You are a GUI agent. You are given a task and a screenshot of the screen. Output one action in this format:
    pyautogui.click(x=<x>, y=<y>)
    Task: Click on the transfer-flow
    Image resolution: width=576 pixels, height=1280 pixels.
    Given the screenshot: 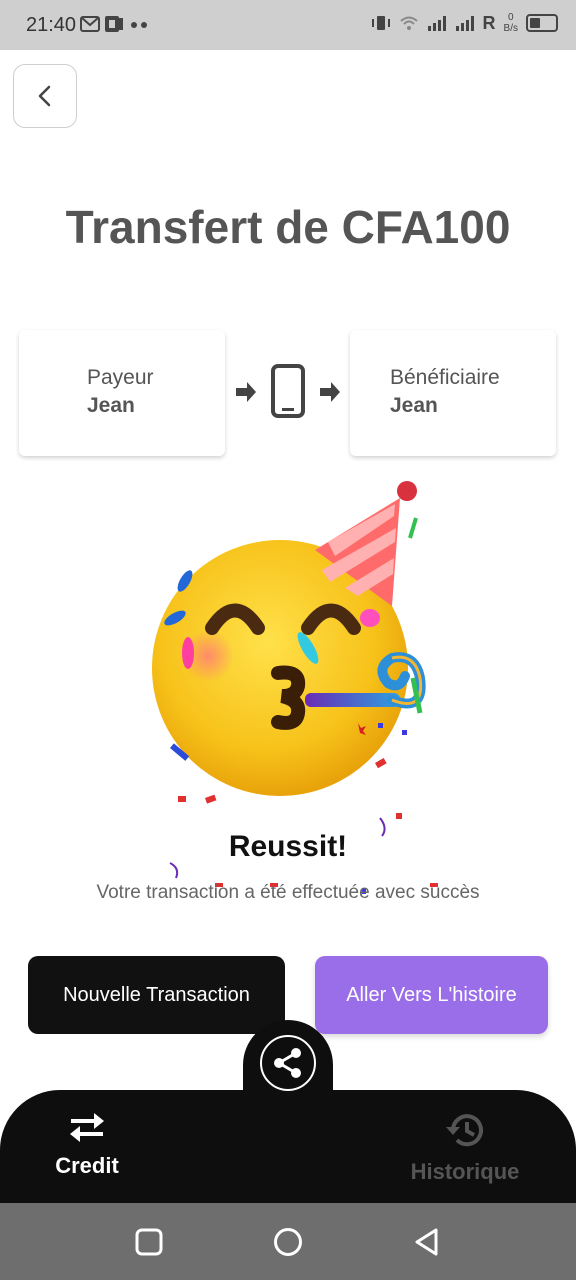 What is the action you would take?
    pyautogui.click(x=288, y=391)
    